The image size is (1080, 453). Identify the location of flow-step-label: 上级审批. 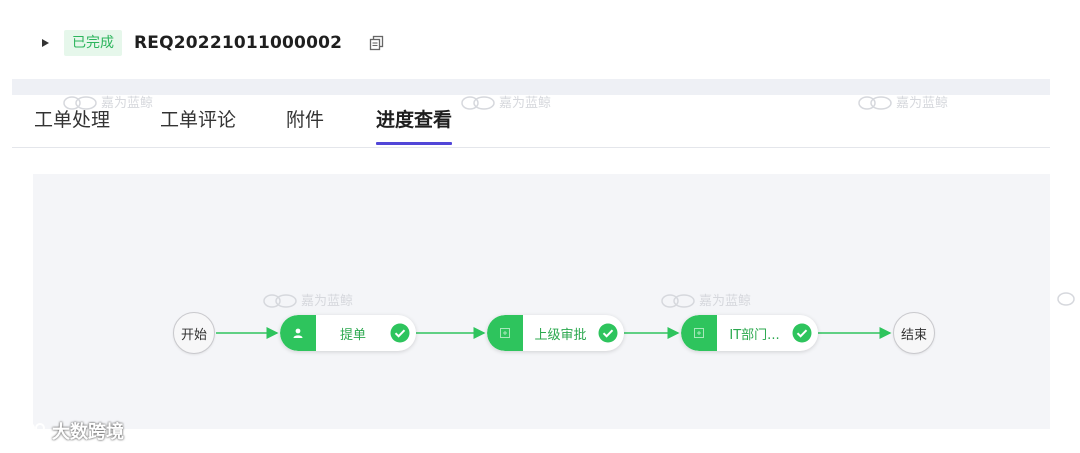
(560, 335).